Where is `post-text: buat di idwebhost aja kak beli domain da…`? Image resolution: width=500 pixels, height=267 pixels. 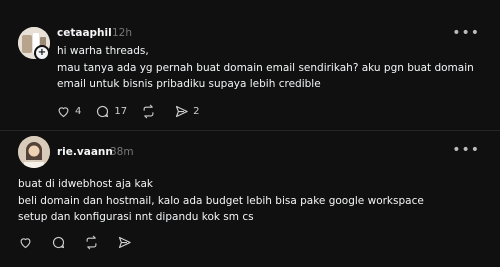
post-text: buat di idwebhost aja kak beli domain da… is located at coordinates (221, 200).